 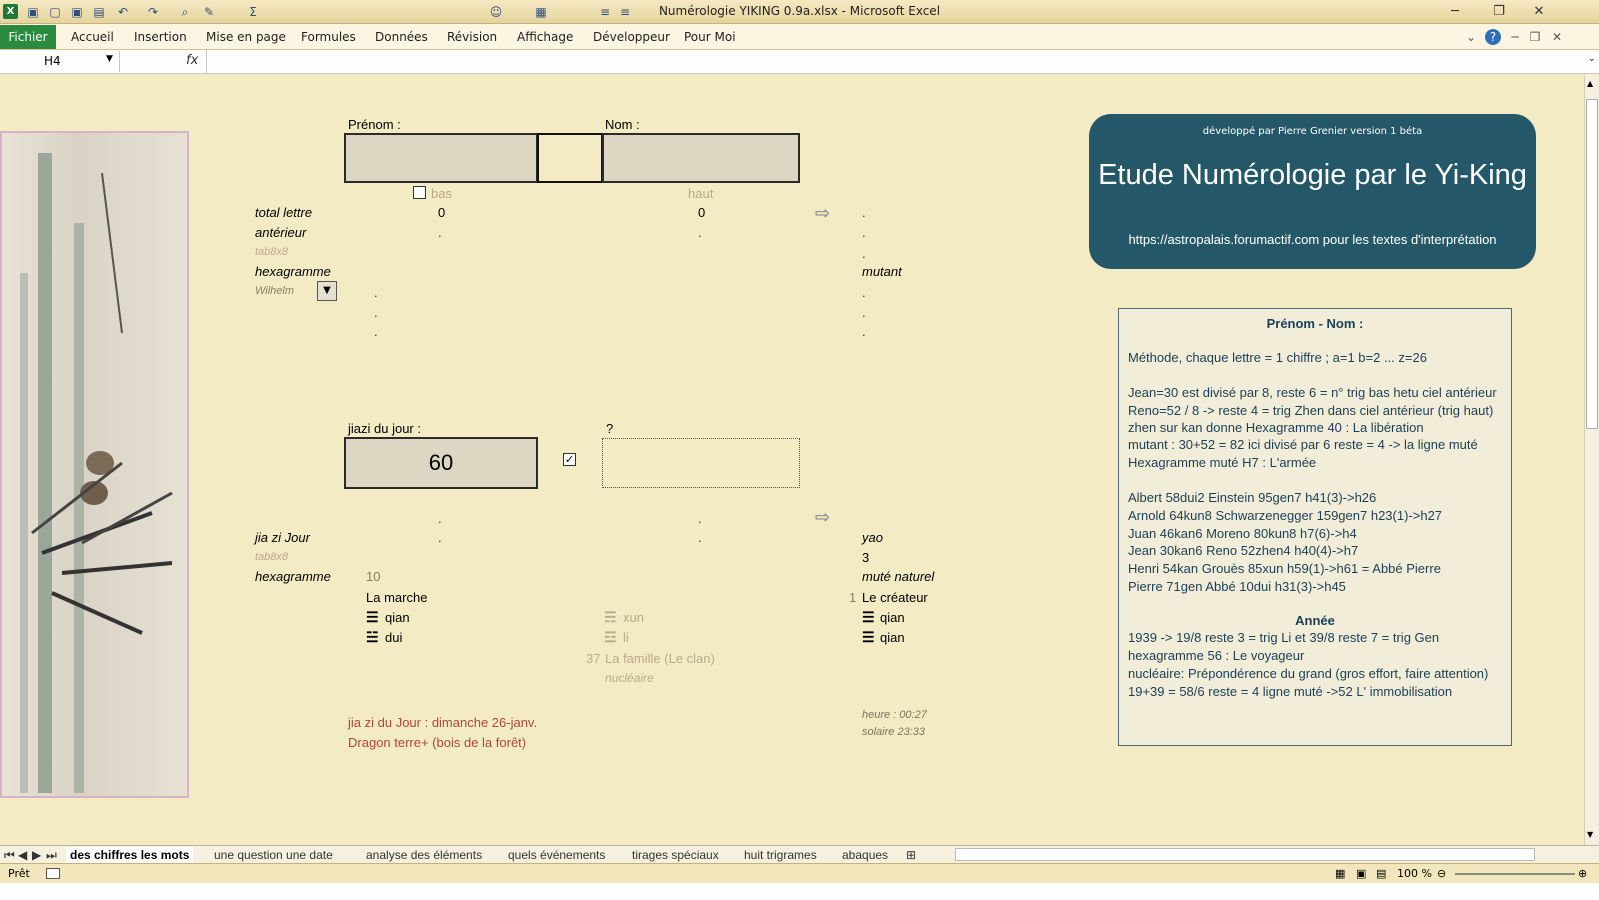 What do you see at coordinates (1592, 264) in the screenshot?
I see `scroll-thumb` at bounding box center [1592, 264].